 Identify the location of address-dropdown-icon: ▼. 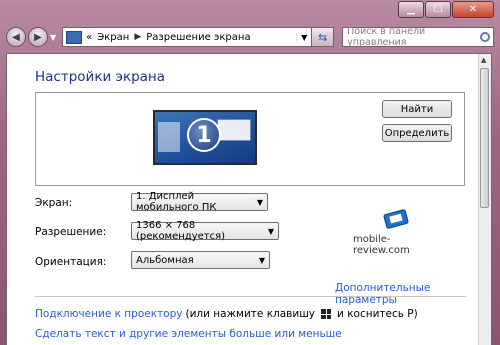
(303, 37).